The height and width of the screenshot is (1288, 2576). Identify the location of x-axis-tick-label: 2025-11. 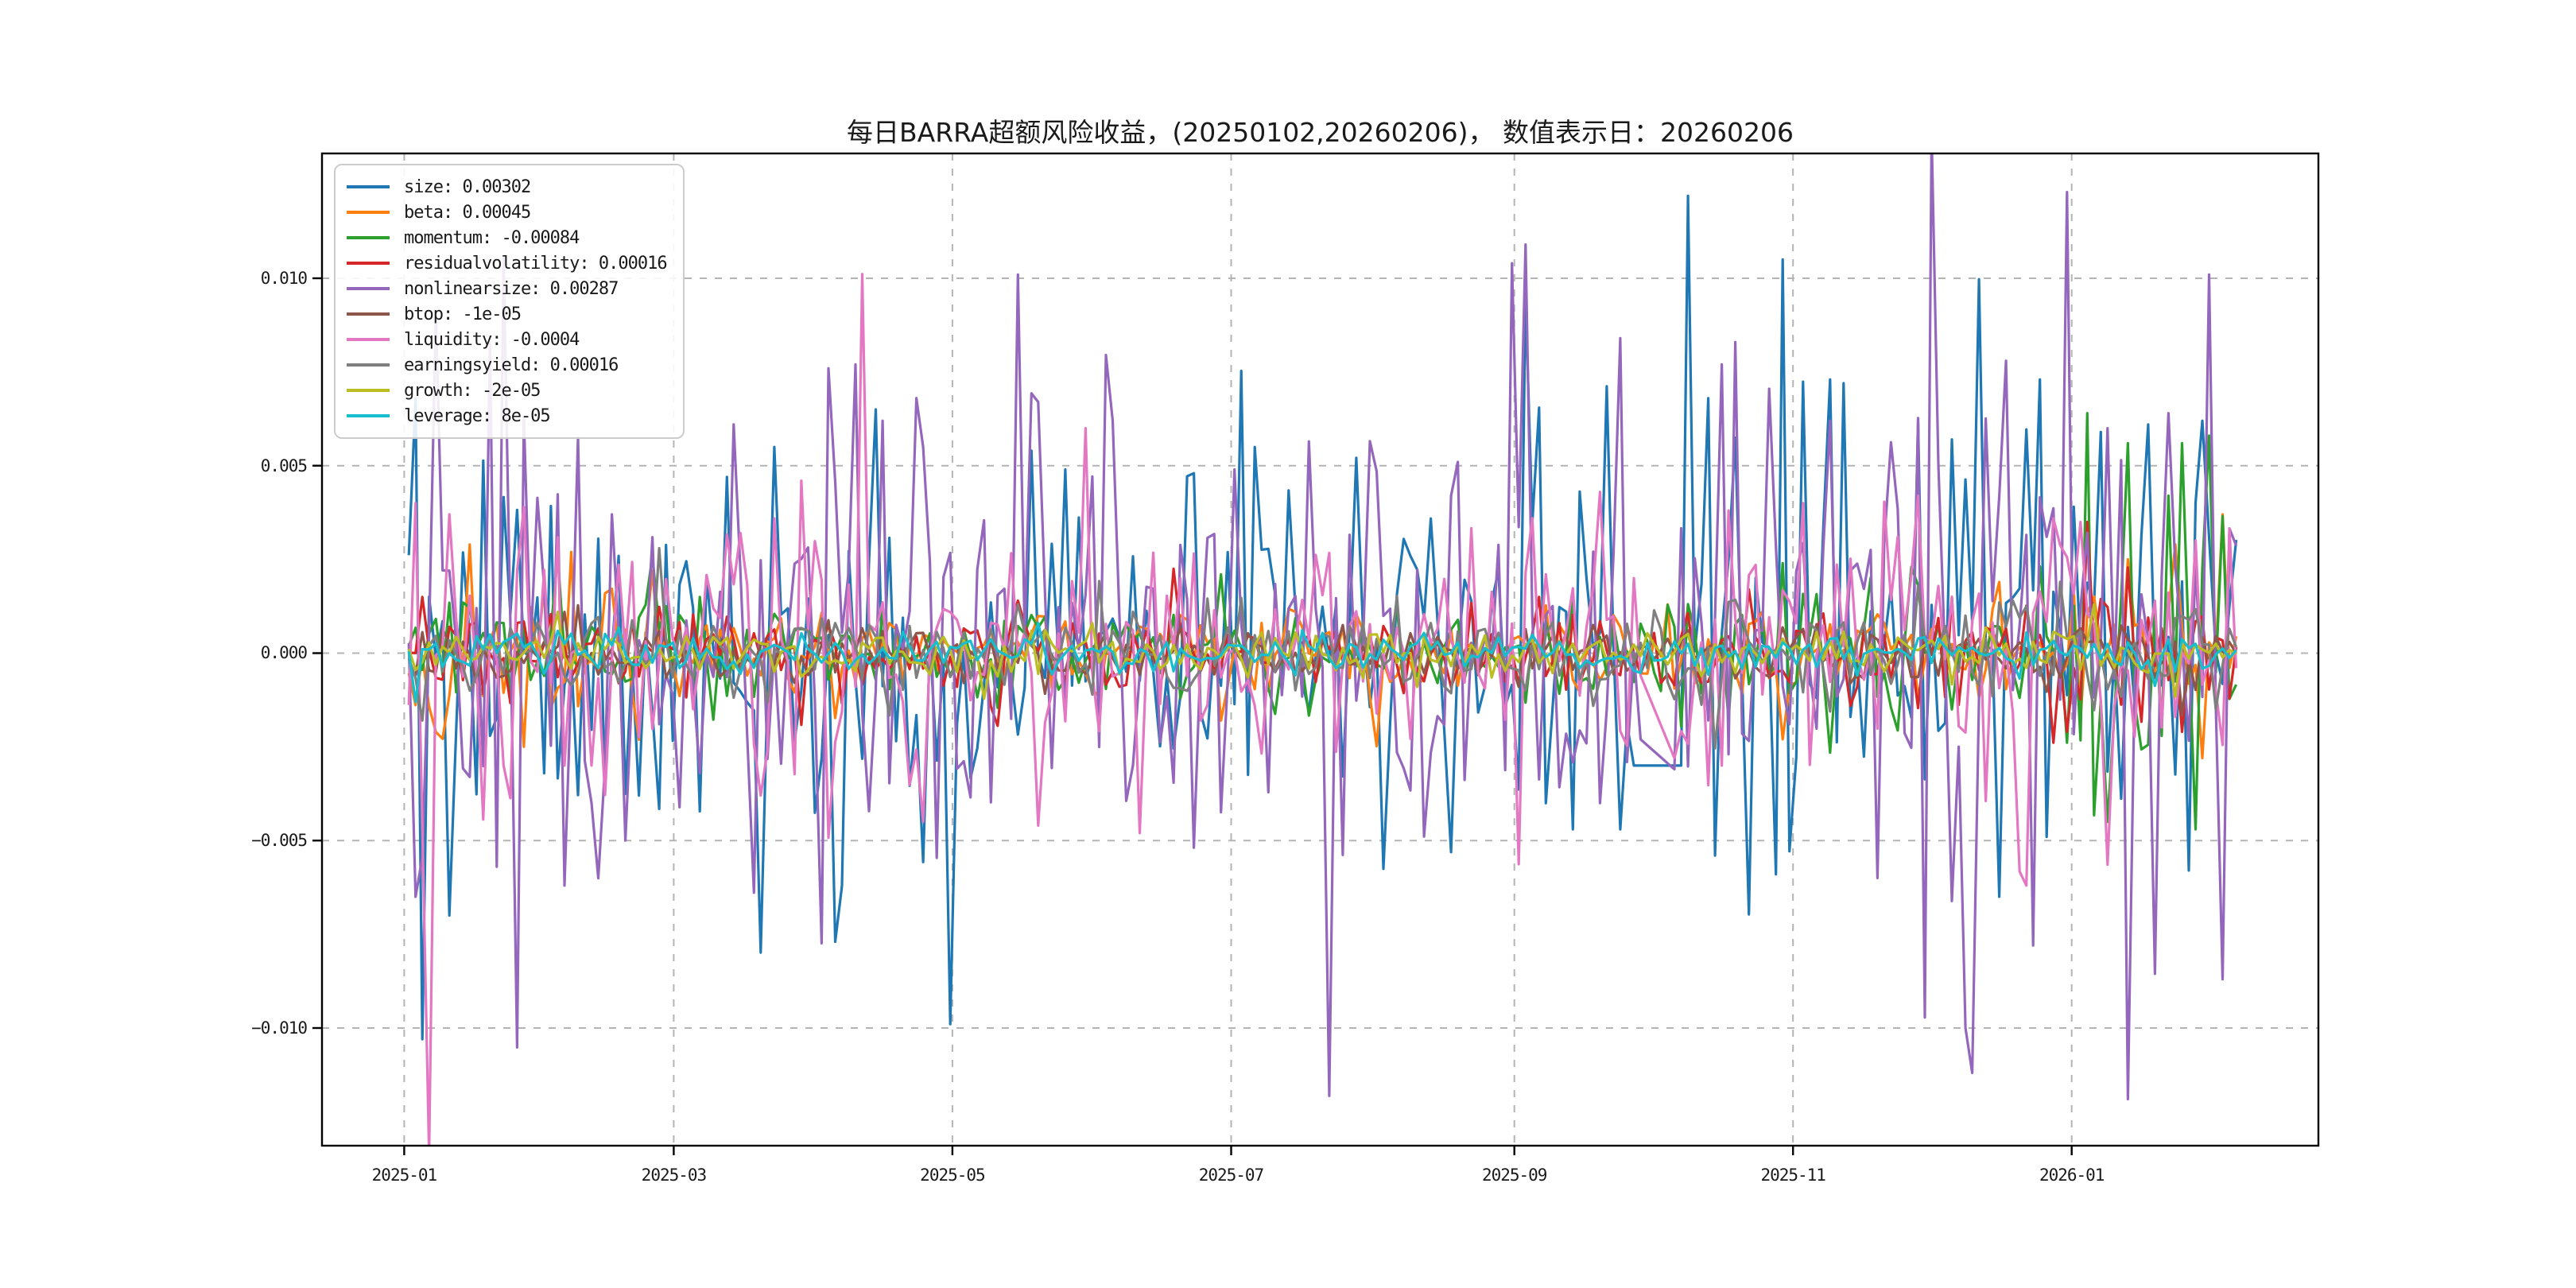
(1793, 1175).